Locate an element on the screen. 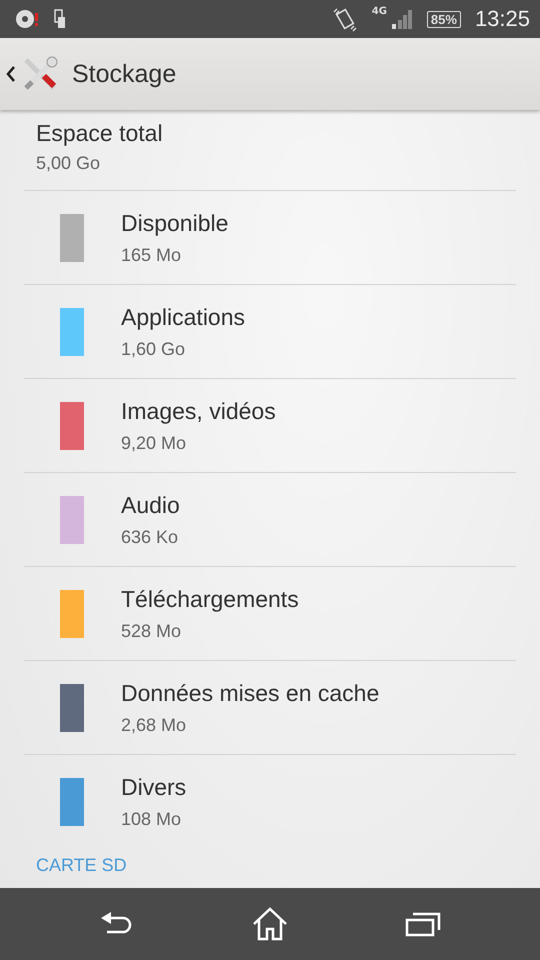 The height and width of the screenshot is (960, 540). clock: 13:25 is located at coordinates (502, 19).